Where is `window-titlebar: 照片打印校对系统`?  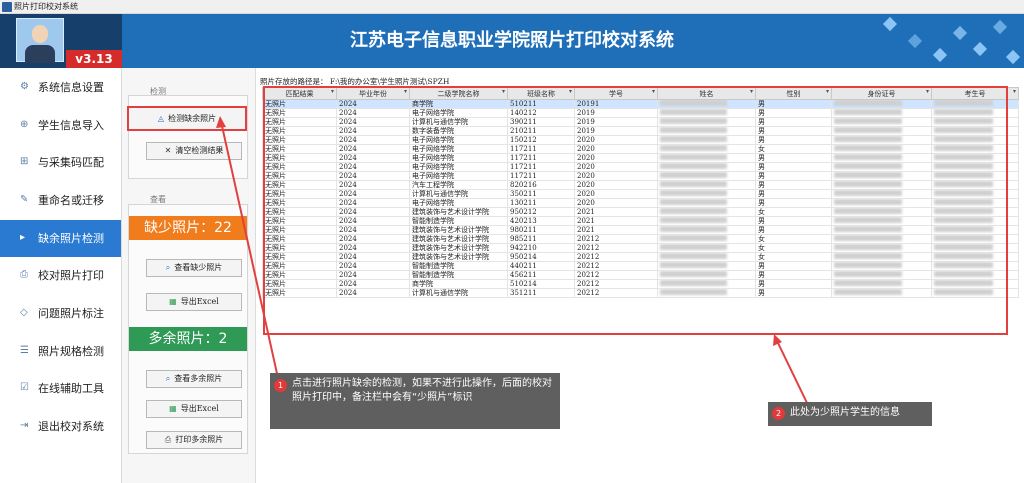 window-titlebar: 照片打印校对系统 is located at coordinates (512, 7).